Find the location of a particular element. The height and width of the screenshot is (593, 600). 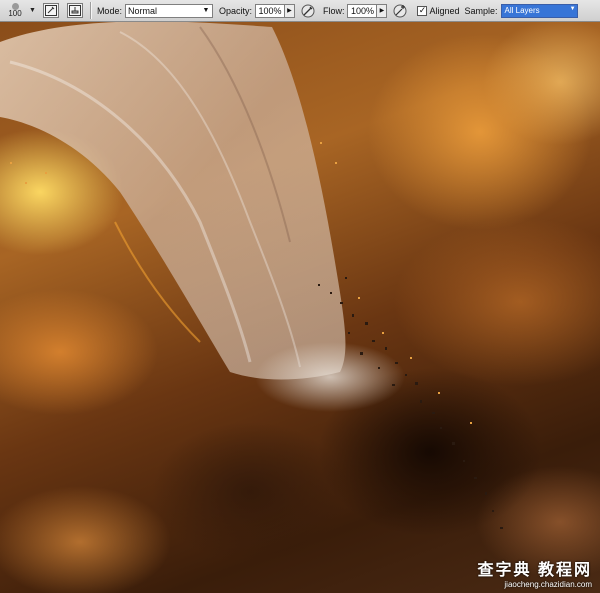

aligned-label: Aligned is located at coordinates (444, 10).